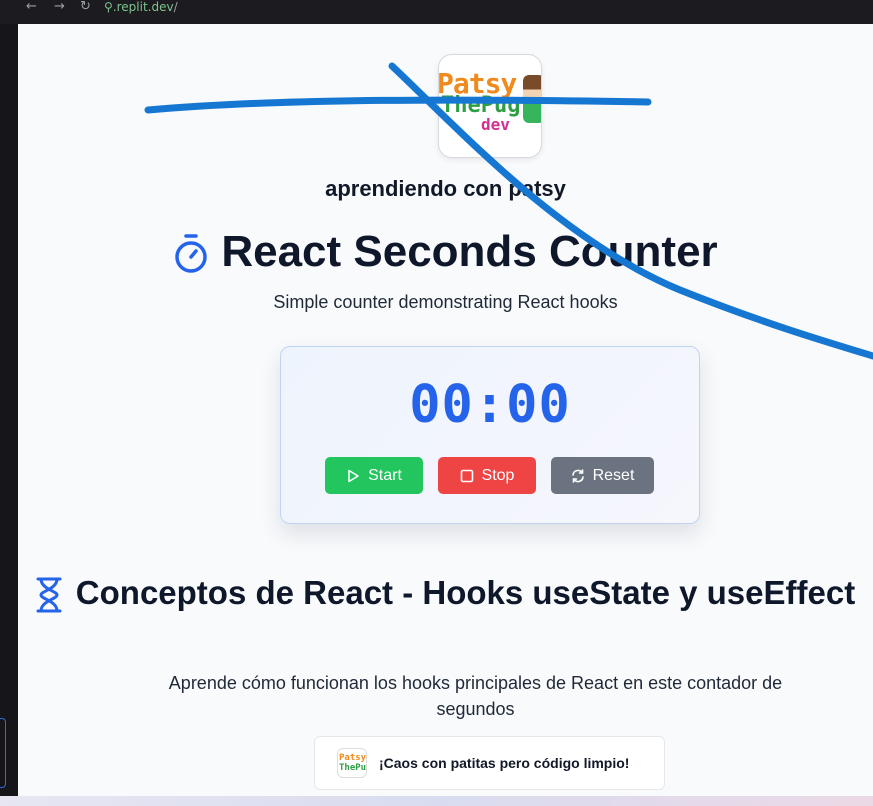 The height and width of the screenshot is (806, 873). I want to click on start-button: Start, so click(374, 475).